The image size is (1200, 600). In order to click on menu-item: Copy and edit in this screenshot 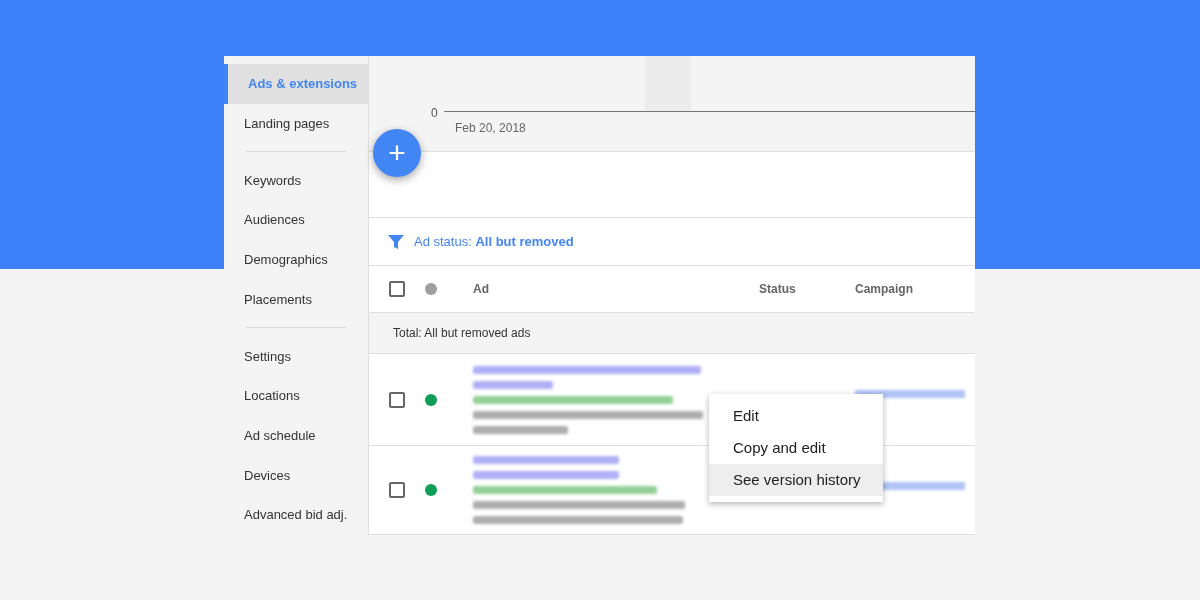, I will do `click(796, 448)`.